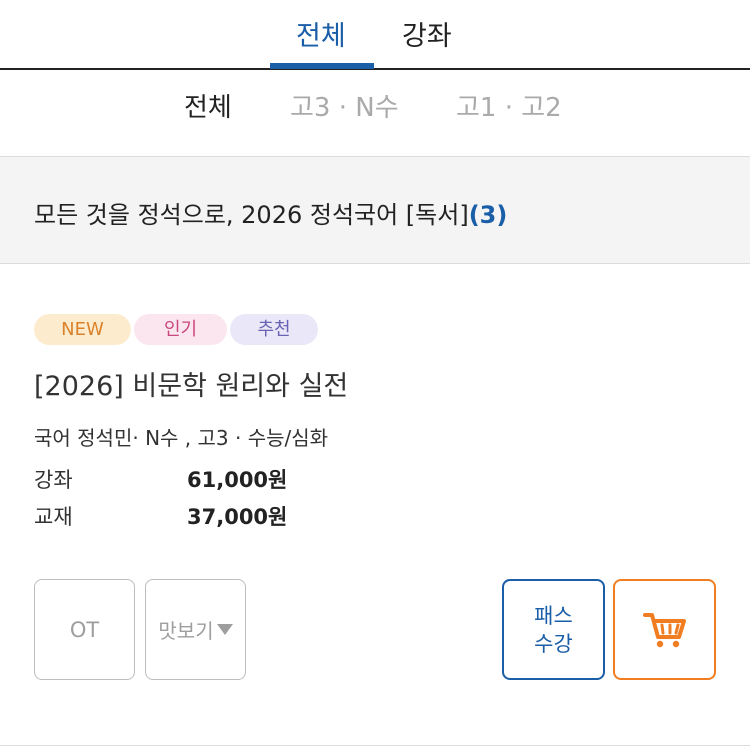  Describe the element at coordinates (180, 329) in the screenshot. I see `popular-badge: 인기` at that location.